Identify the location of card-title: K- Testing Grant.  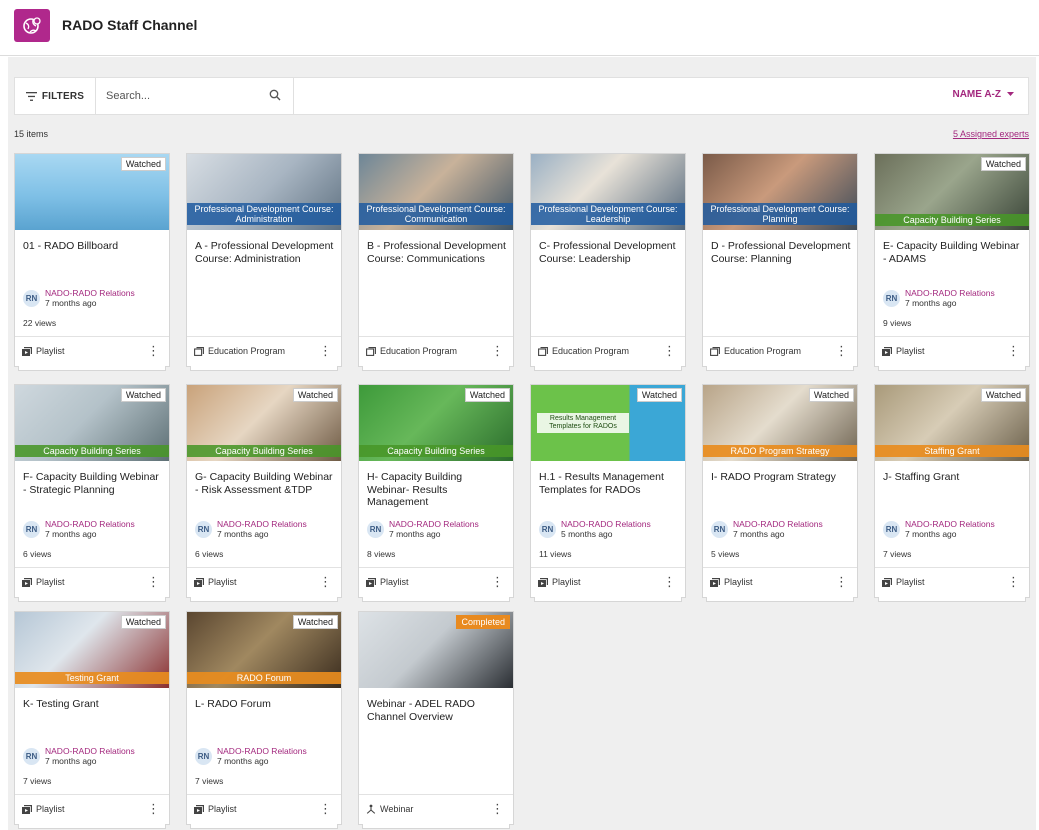
(93, 704).